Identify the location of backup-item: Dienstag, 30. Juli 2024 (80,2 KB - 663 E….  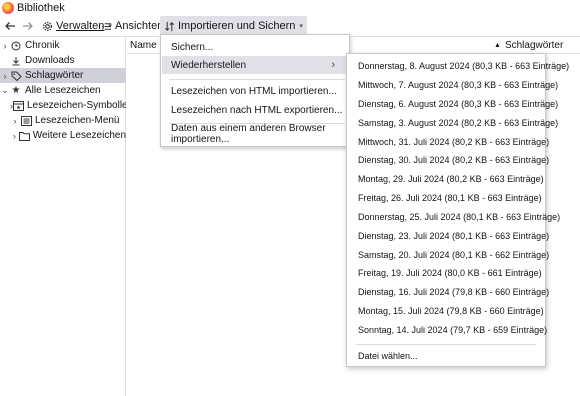
(448, 160).